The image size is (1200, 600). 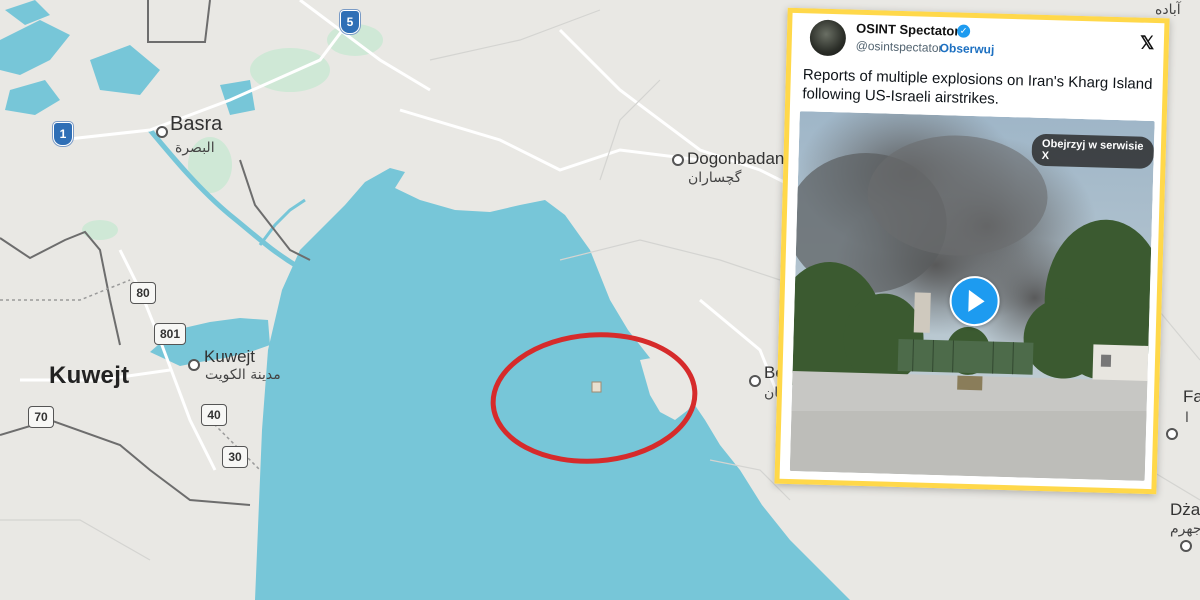 I want to click on verified-badge-icon: ✓, so click(x=963, y=31).